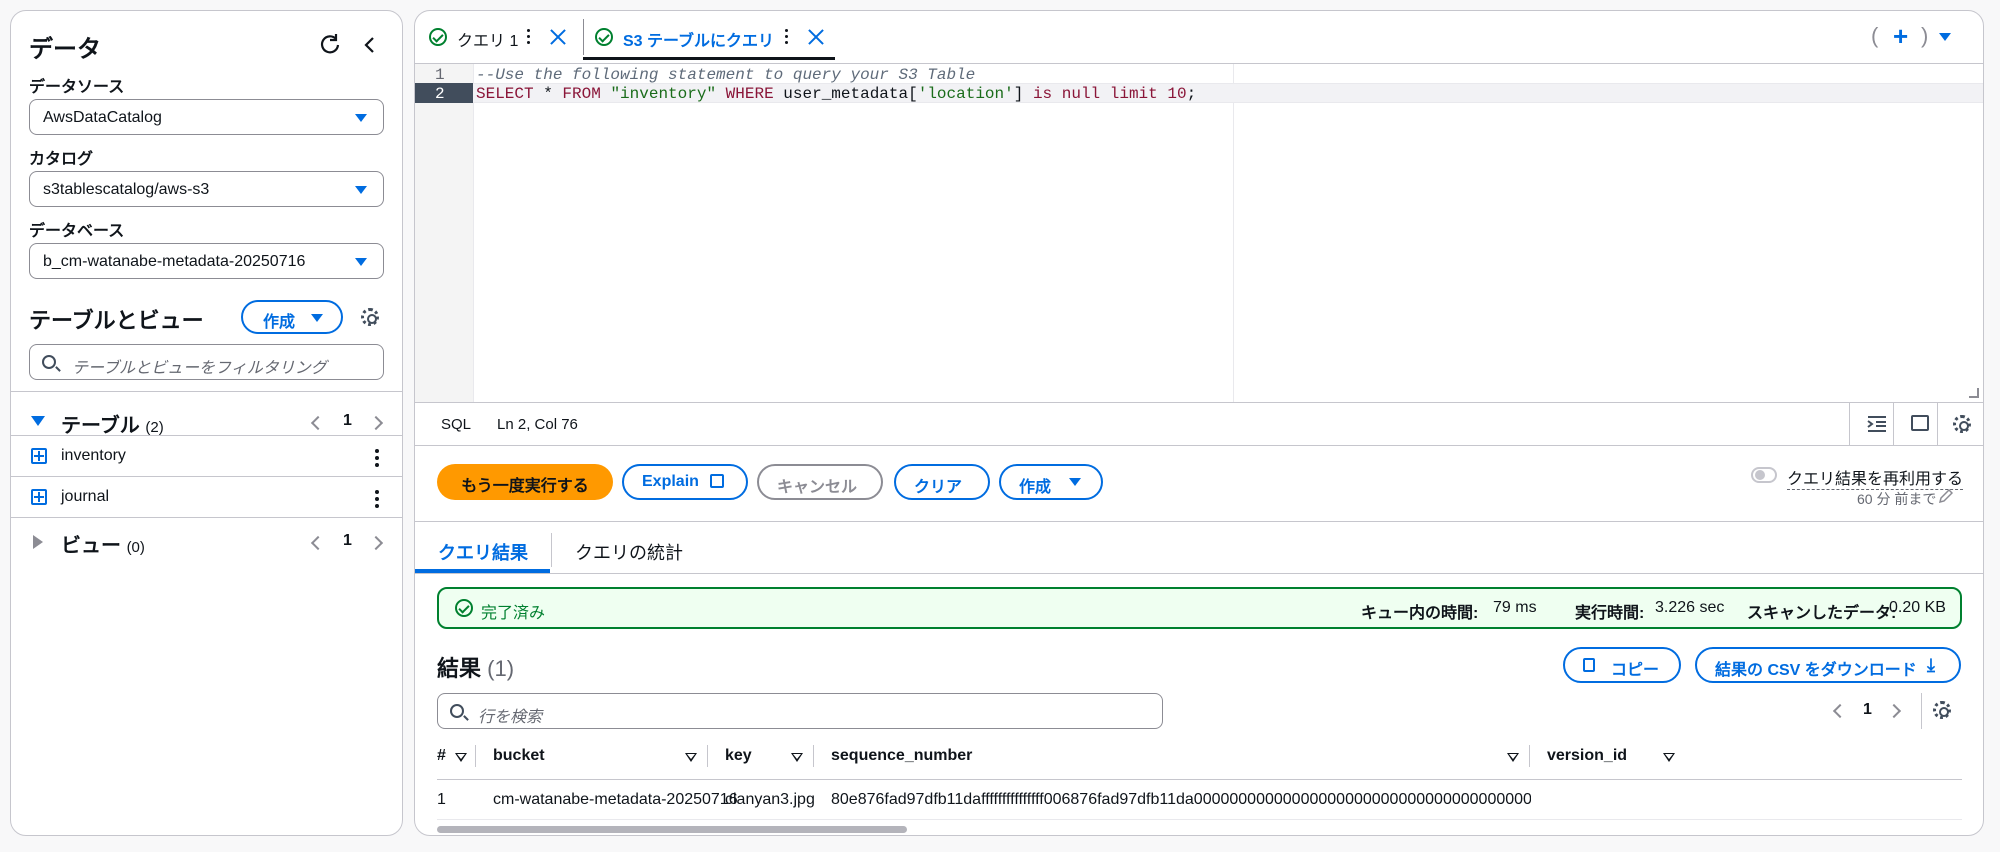 Image resolution: width=2000 pixels, height=852 pixels. Describe the element at coordinates (698, 39) in the screenshot. I see `tab-s3-table-query: S3 テーブルにクエリ` at that location.